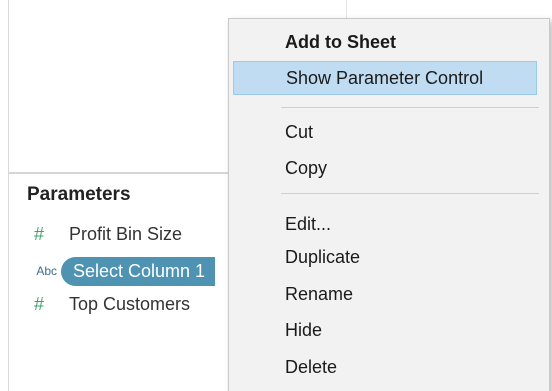 The height and width of the screenshot is (391, 552). I want to click on parameter-item-profit-bin-size: # Profit Bin Size, so click(95, 234).